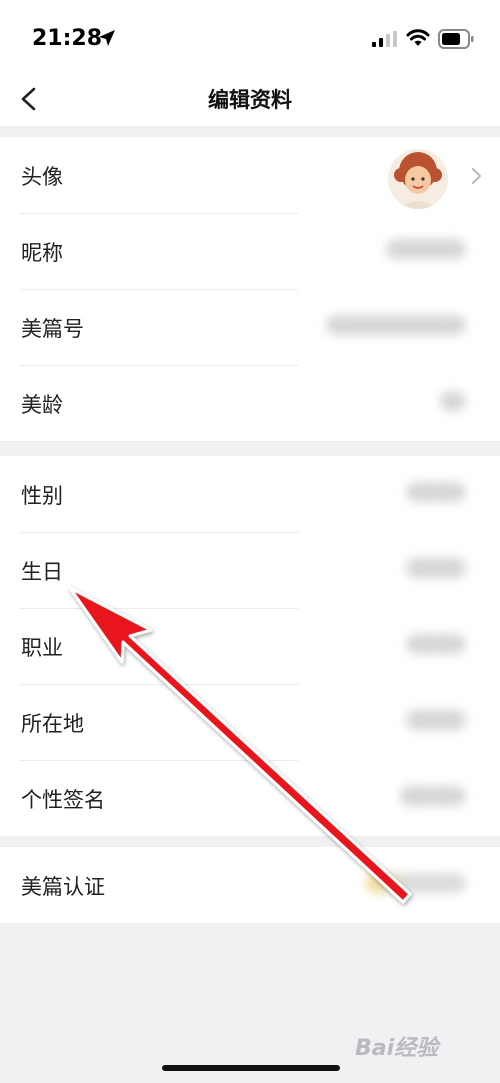 The image size is (500, 1083). What do you see at coordinates (456, 39) in the screenshot?
I see `battery-icon` at bounding box center [456, 39].